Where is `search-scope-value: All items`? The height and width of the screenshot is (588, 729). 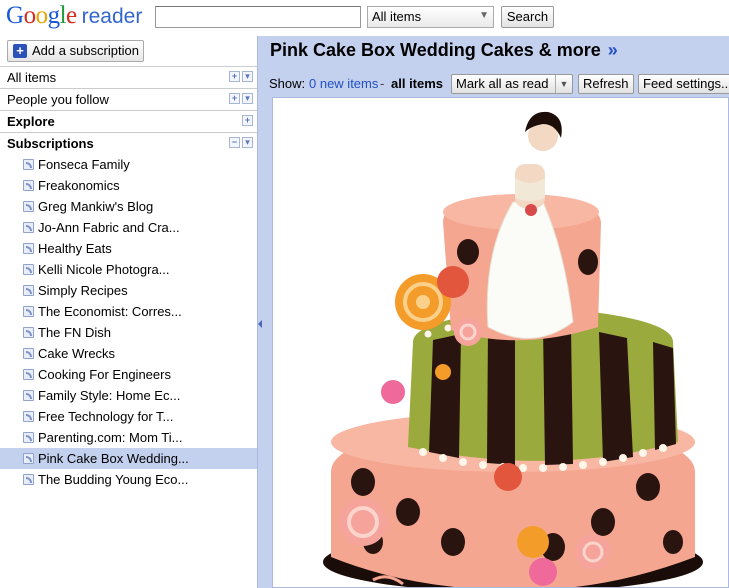
search-scope-value: All items is located at coordinates (397, 16).